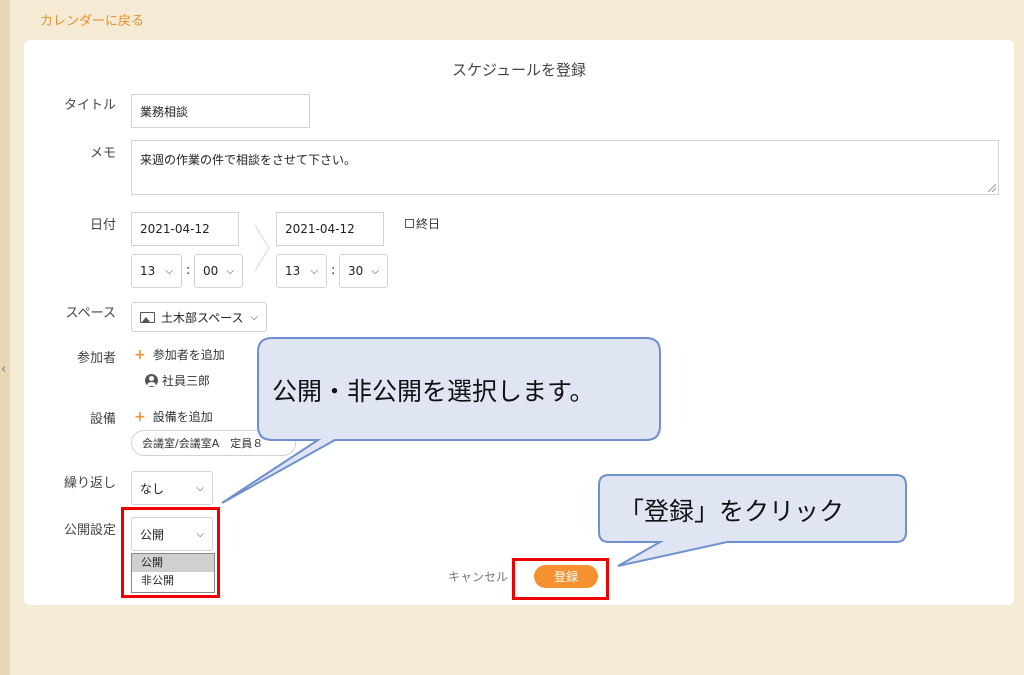 The width and height of the screenshot is (1024, 675). What do you see at coordinates (441, 420) in the screenshot?
I see `callout-visibility-bubble` at bounding box center [441, 420].